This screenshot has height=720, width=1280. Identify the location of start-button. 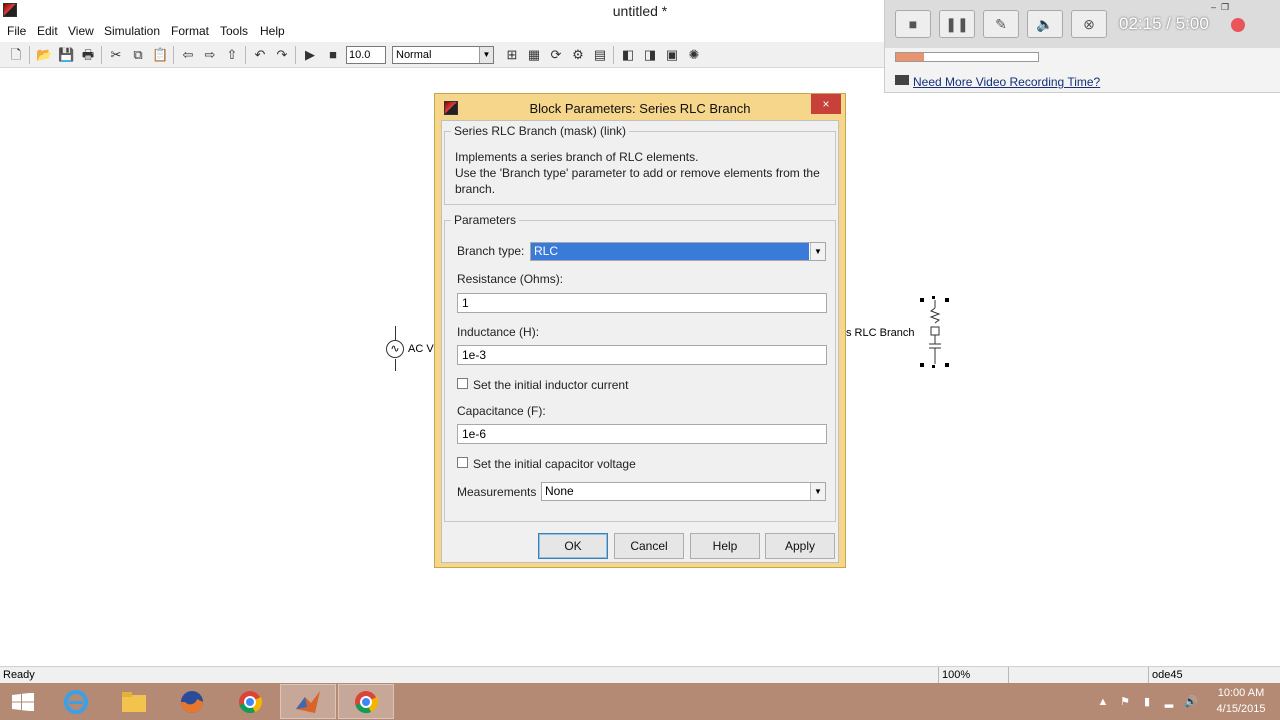
(24, 701).